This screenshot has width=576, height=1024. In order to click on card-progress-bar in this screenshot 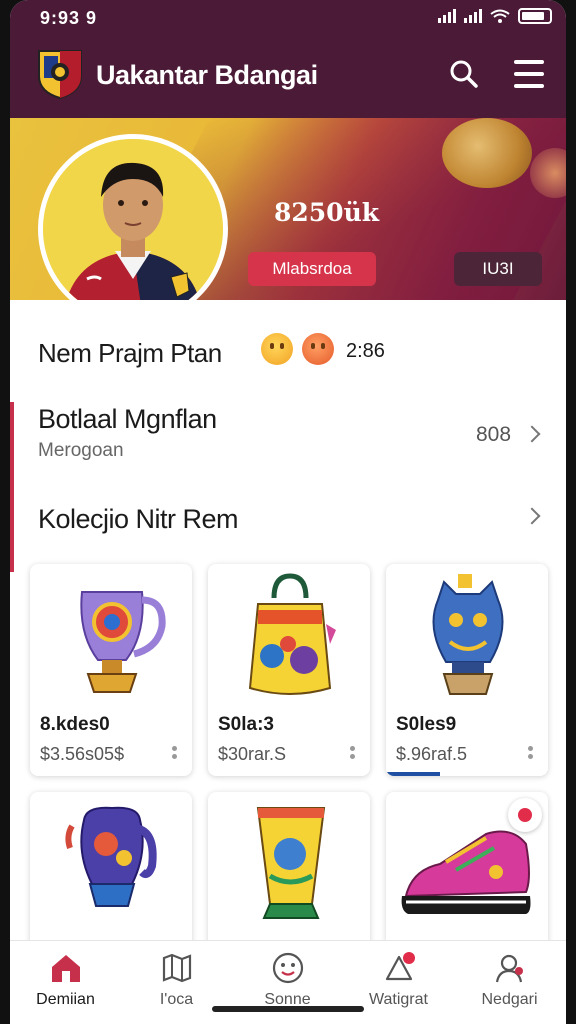, I will do `click(413, 774)`.